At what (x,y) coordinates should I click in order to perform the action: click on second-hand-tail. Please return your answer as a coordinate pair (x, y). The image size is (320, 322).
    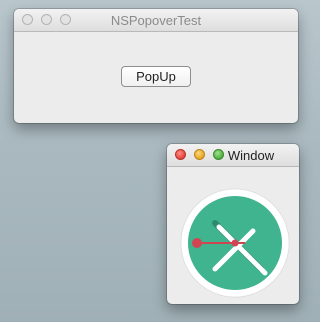
    Looking at the image, I should click on (197, 243).